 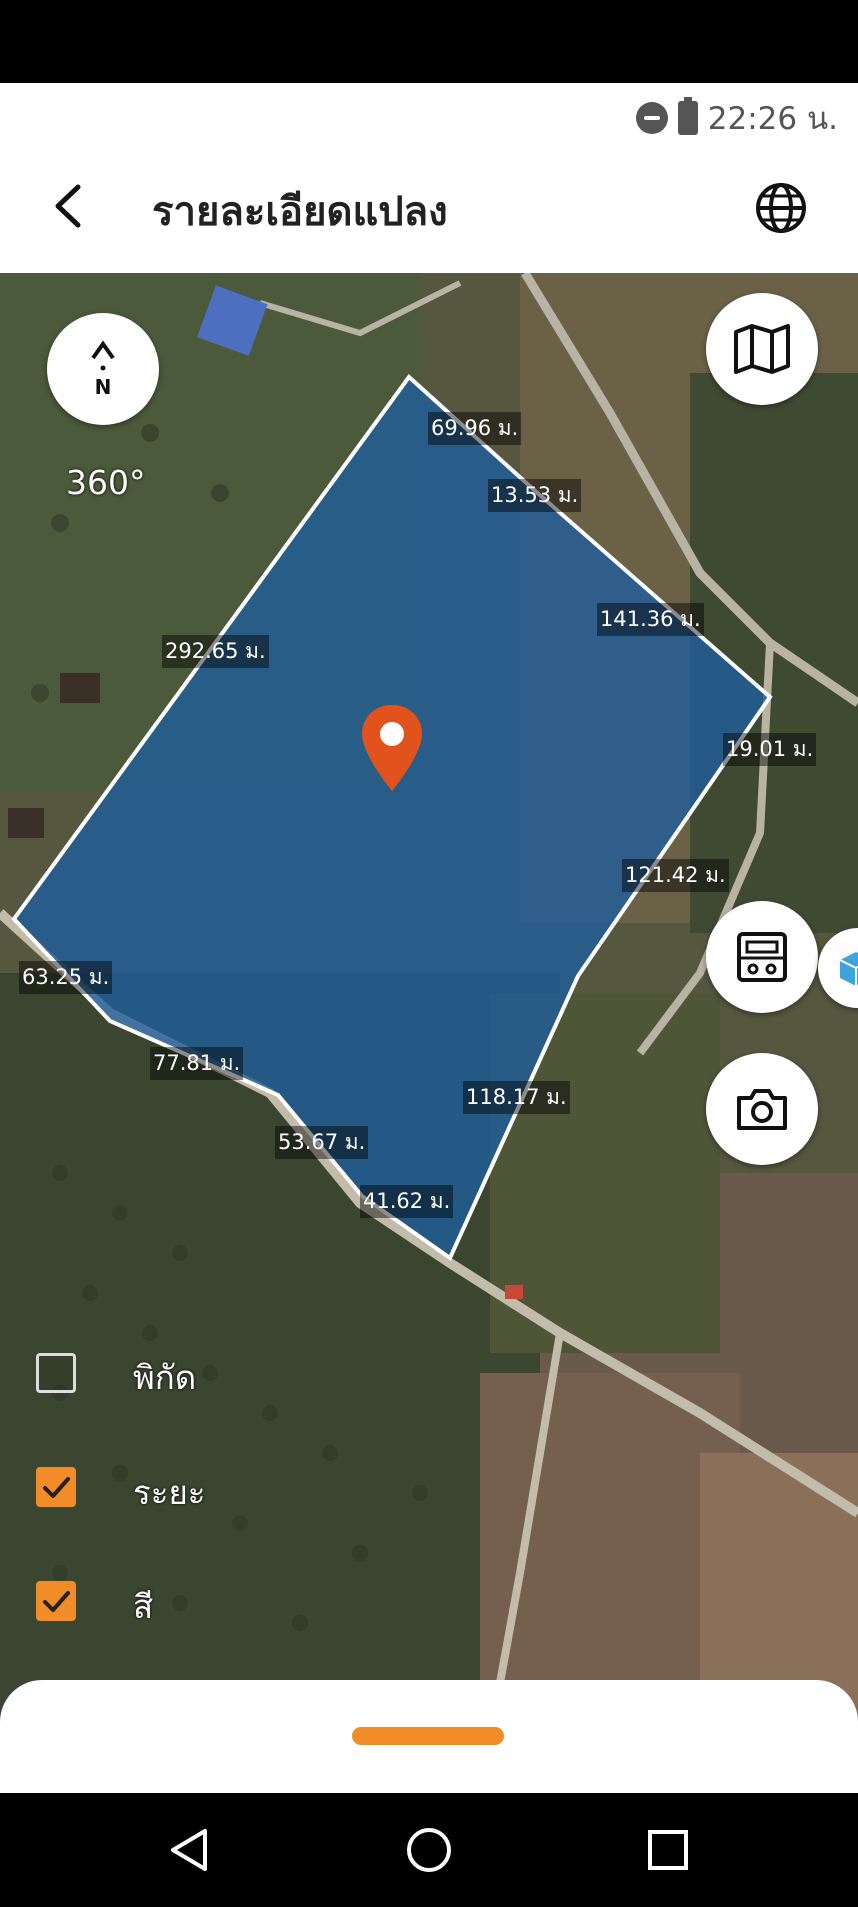 What do you see at coordinates (56, 1373) in the screenshot?
I see `coordinates-checkbox` at bounding box center [56, 1373].